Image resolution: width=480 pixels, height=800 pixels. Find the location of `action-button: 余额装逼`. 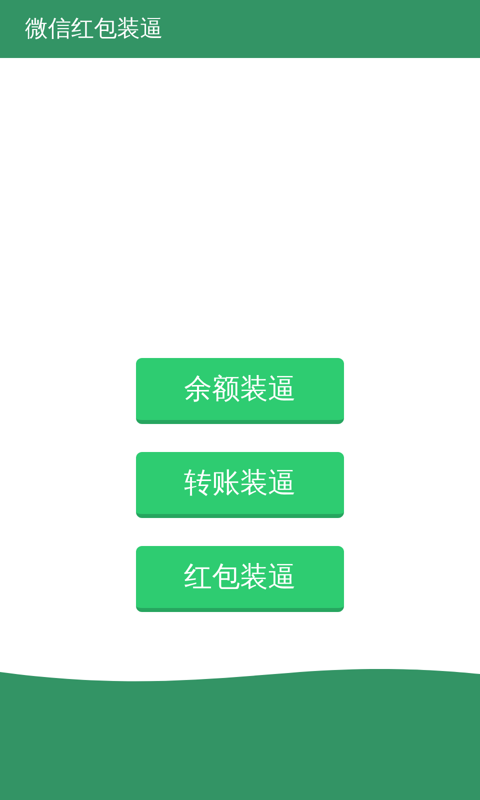

action-button: 余额装逼 is located at coordinates (240, 391).